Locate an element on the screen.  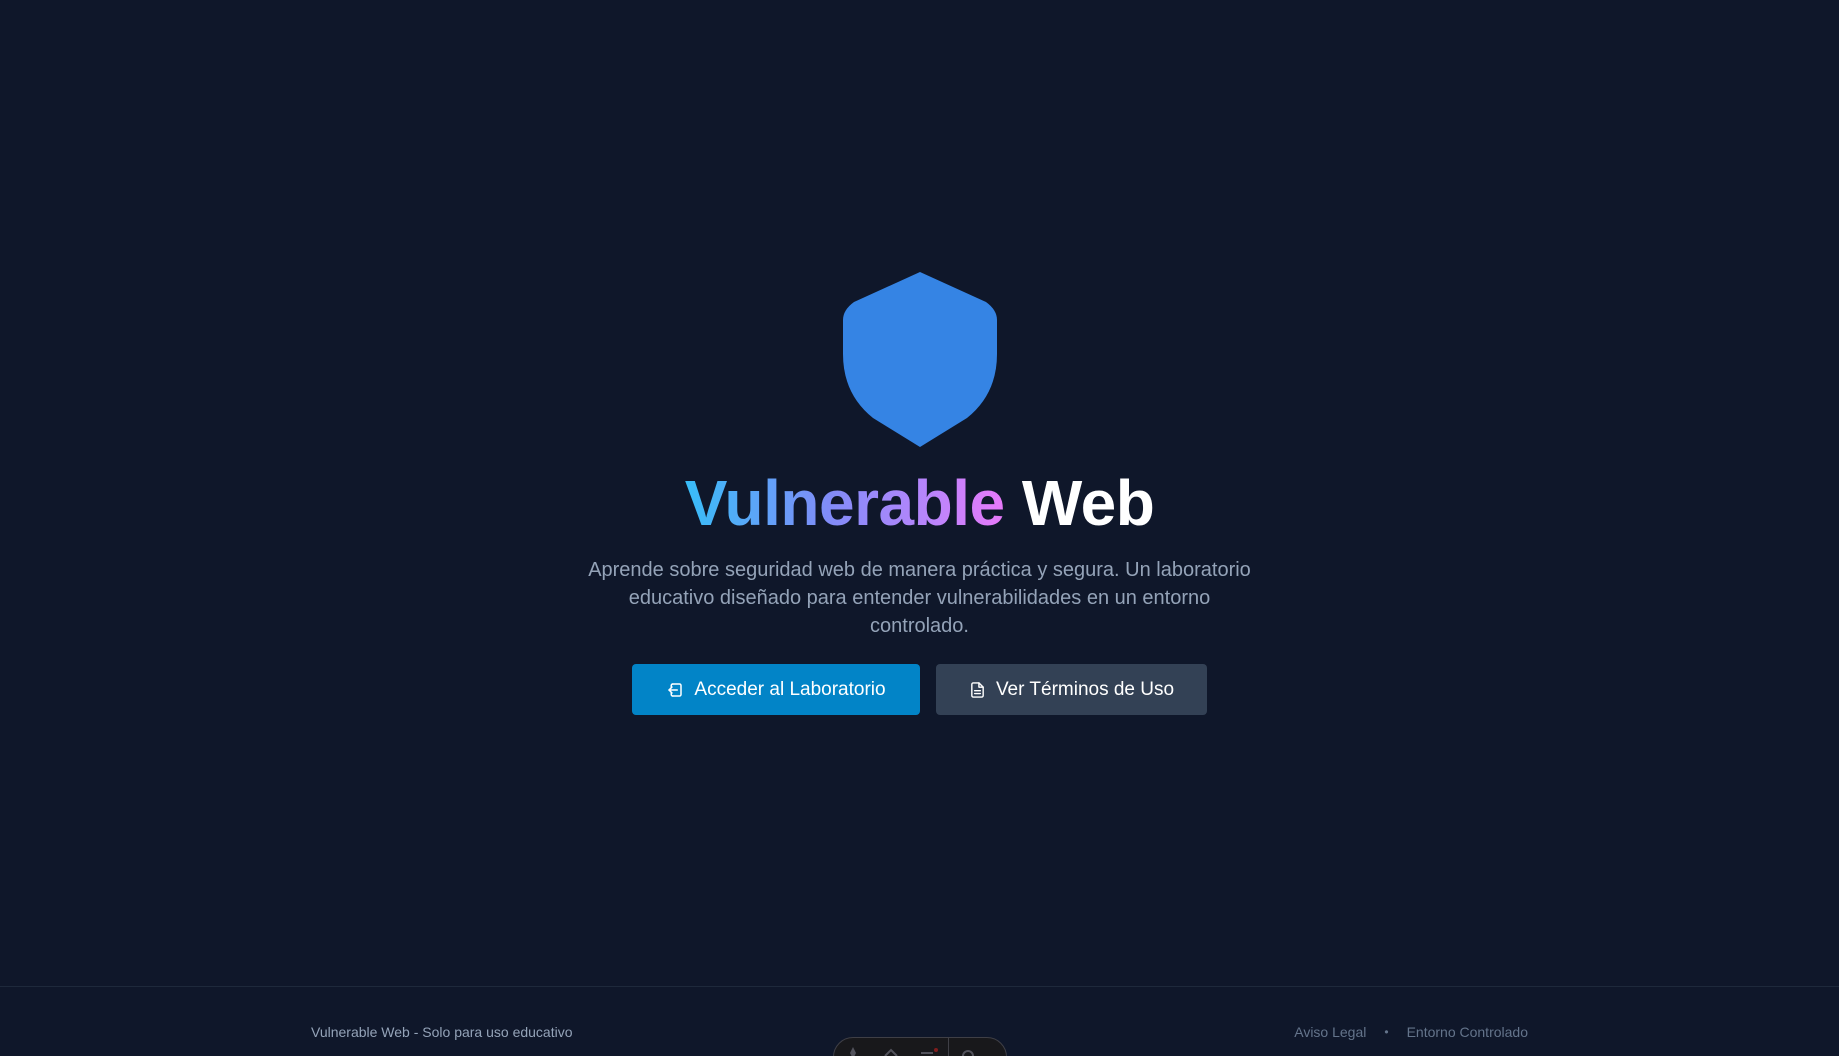
access-lab-button: Acceder al Laboratorio is located at coordinates (776, 689).